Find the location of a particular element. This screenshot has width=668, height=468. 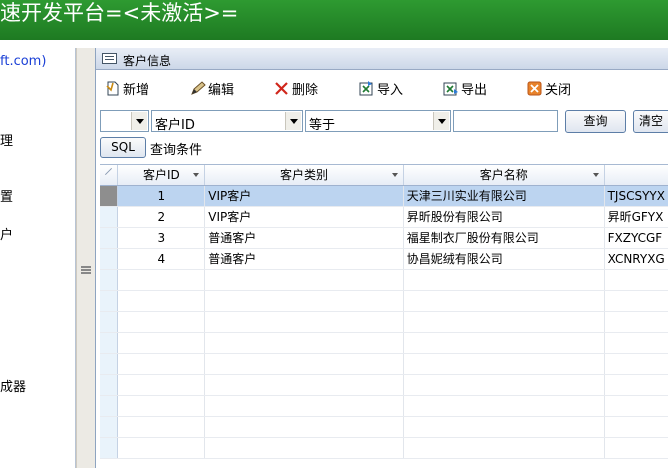

search-value-input is located at coordinates (505, 121).